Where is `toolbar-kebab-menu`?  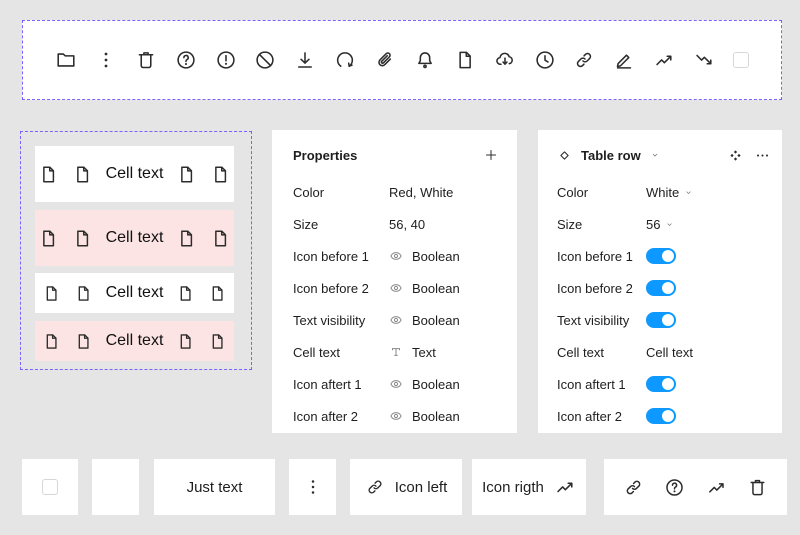
toolbar-kebab-menu is located at coordinates (106, 60).